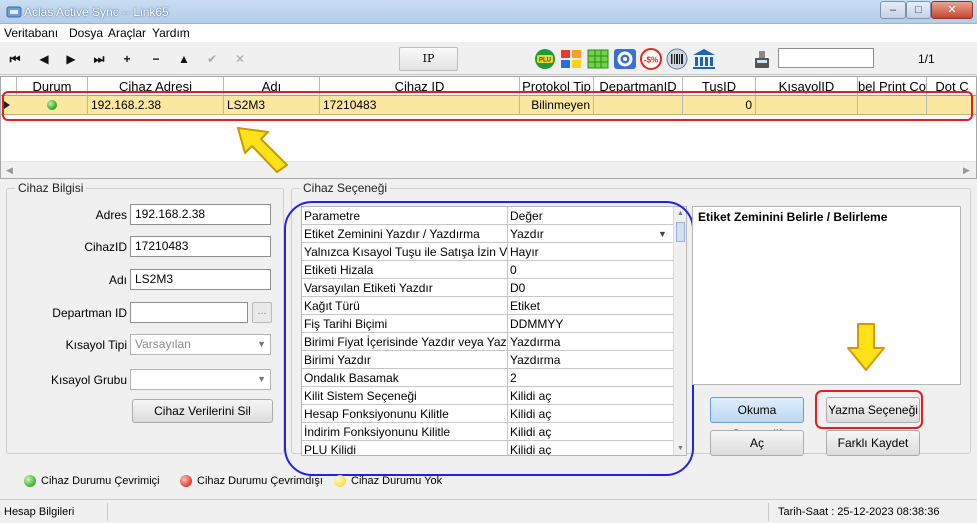 The height and width of the screenshot is (523, 977). I want to click on scroll-left-icon: ◀, so click(9, 170).